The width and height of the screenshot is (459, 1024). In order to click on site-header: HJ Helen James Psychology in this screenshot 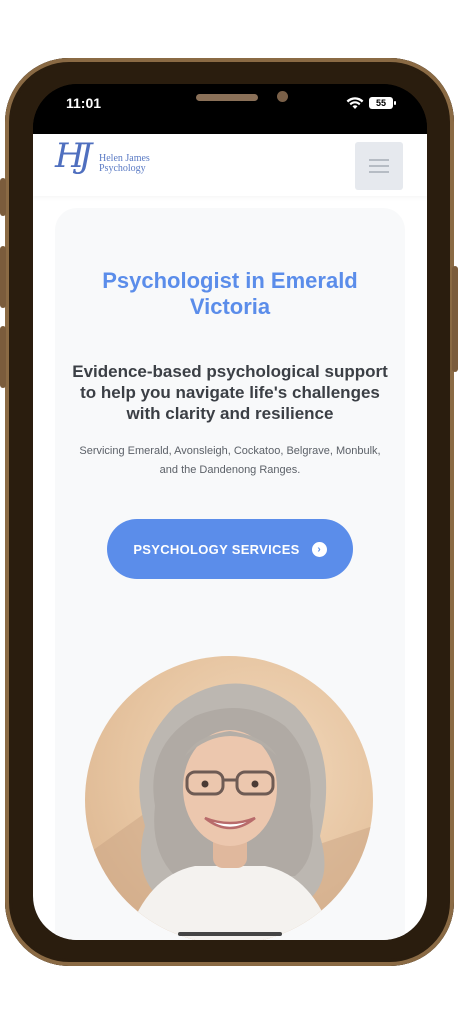, I will do `click(230, 165)`.